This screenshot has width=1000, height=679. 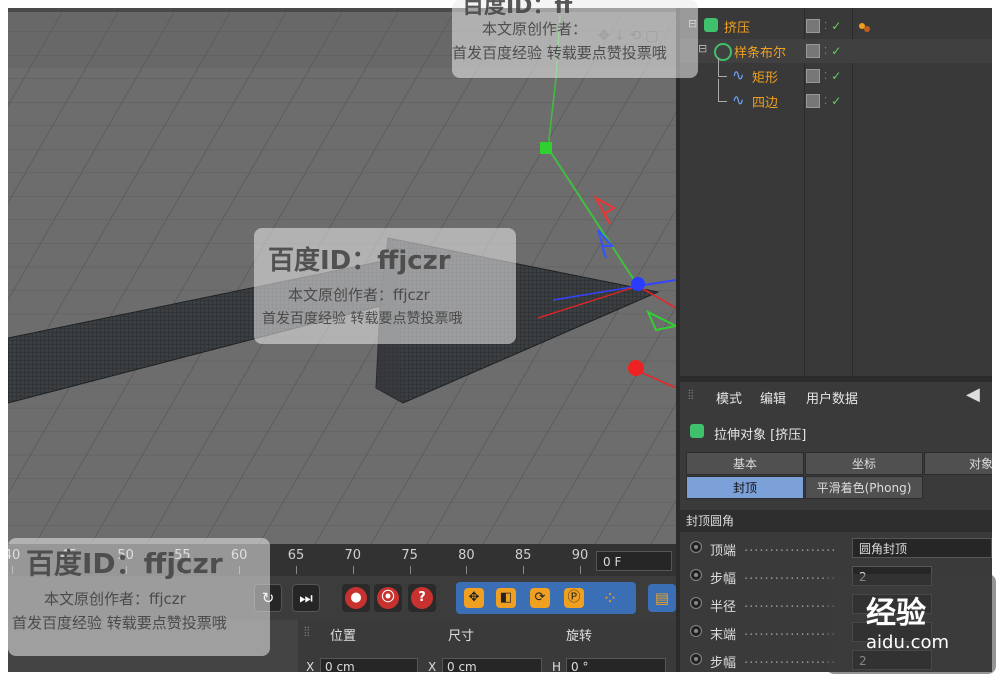 I want to click on prop-start: 顶端 .................. 圆角封顶, so click(x=836, y=548).